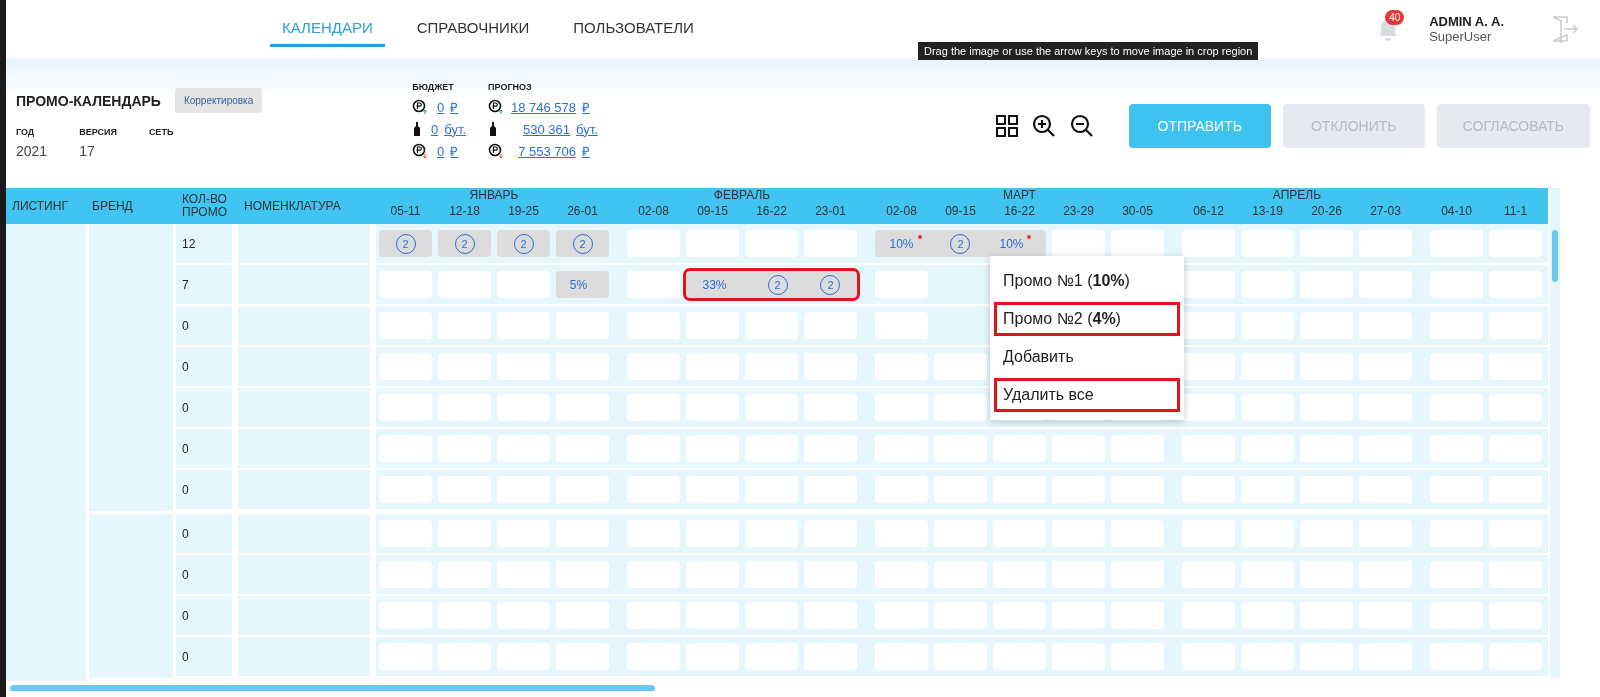 Image resolution: width=1600 pixels, height=697 pixels. Describe the element at coordinates (523, 243) in the screenshot. I see `promo-cell: 2` at that location.